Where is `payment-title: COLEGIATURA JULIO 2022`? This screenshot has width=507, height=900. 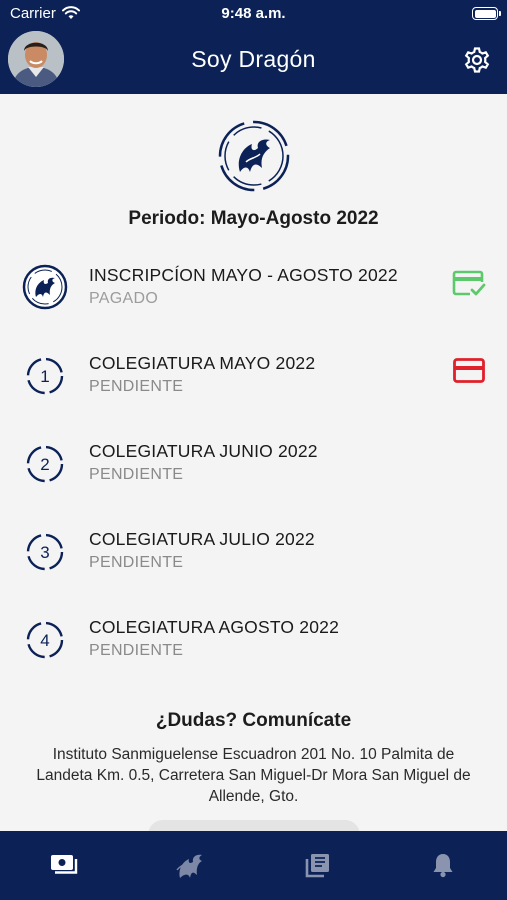
payment-title: COLEGIATURA JULIO 2022 is located at coordinates (202, 539).